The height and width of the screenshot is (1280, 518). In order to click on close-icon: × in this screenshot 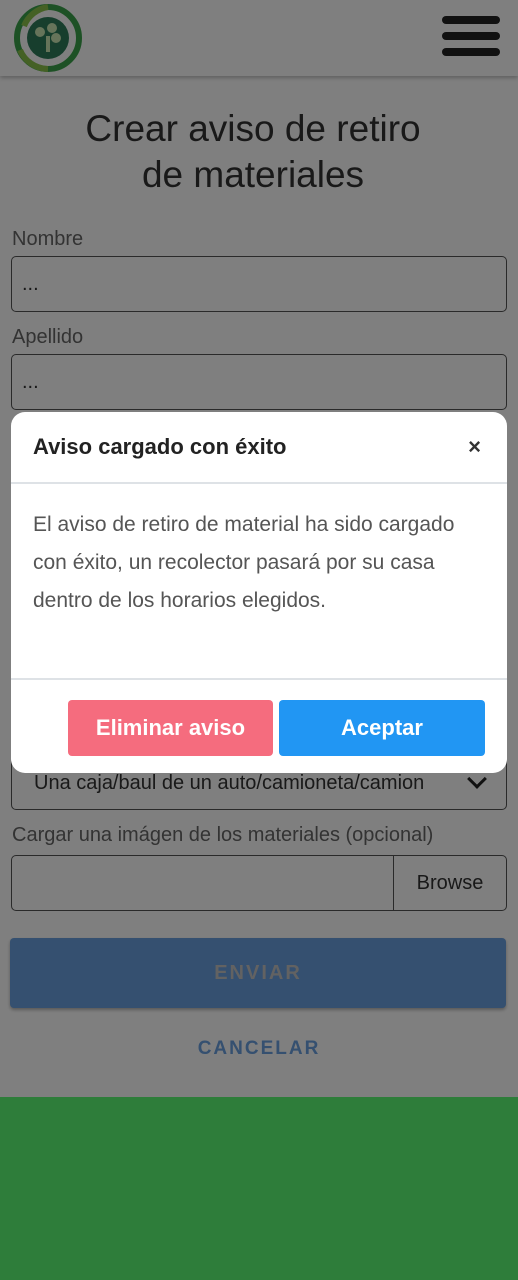, I will do `click(474, 447)`.